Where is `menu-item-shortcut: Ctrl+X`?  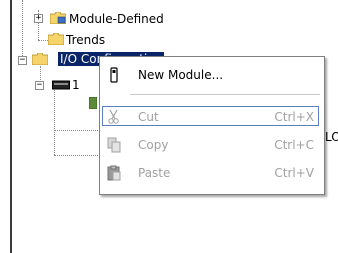
menu-item-shortcut: Ctrl+X is located at coordinates (294, 117).